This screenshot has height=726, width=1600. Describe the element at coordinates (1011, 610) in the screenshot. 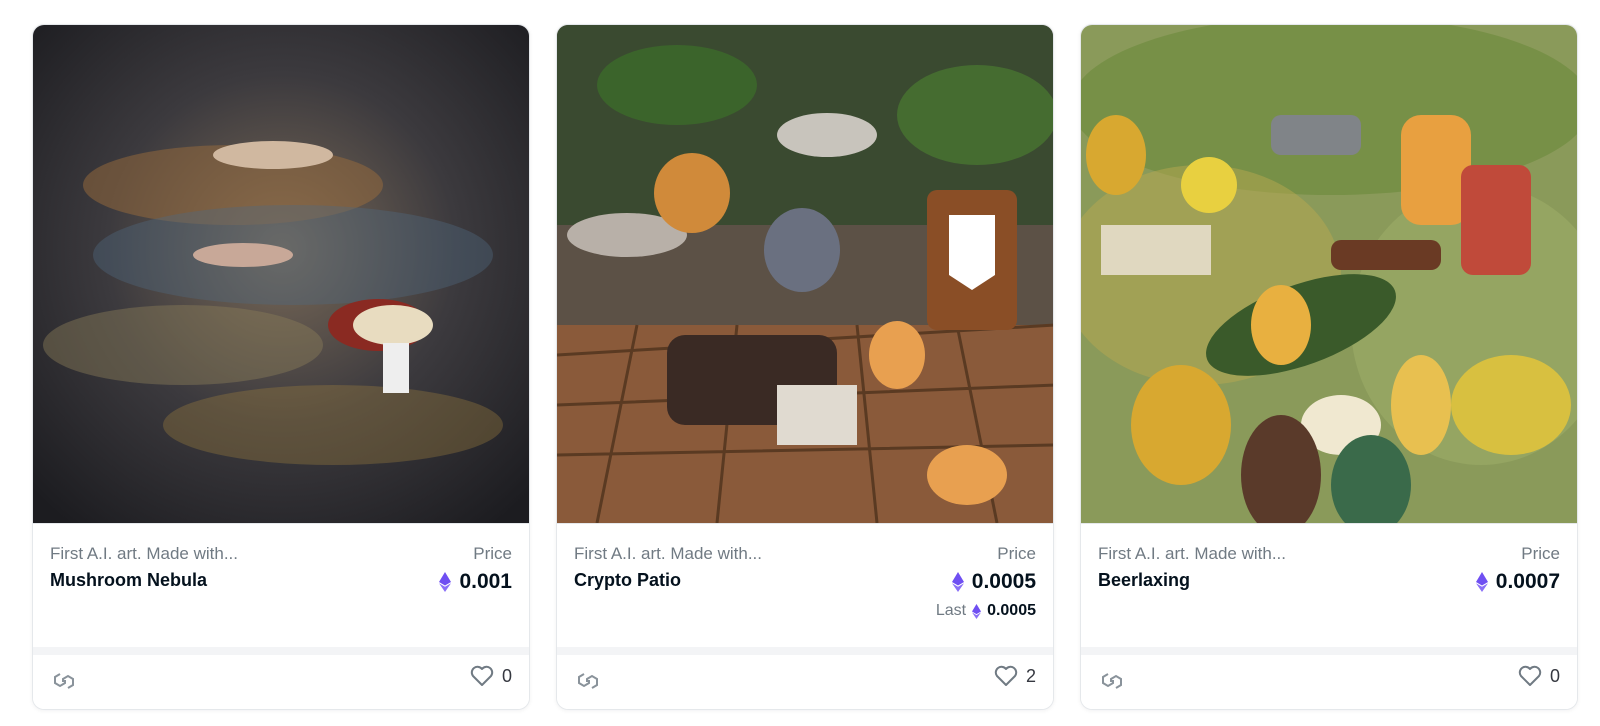

I see `last-sale-amount: 0.0005` at that location.